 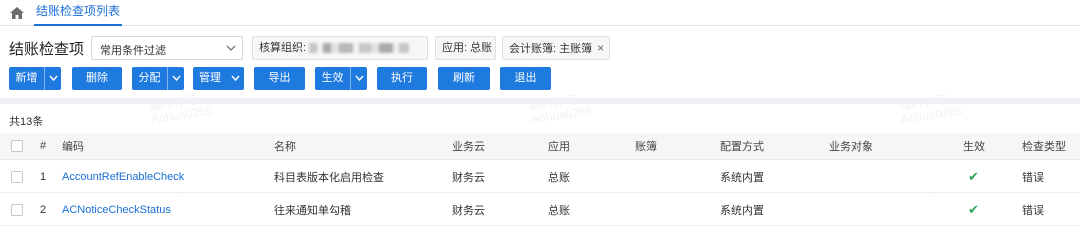 I want to click on filter-chip-label: 应用: 总账, so click(x=467, y=48).